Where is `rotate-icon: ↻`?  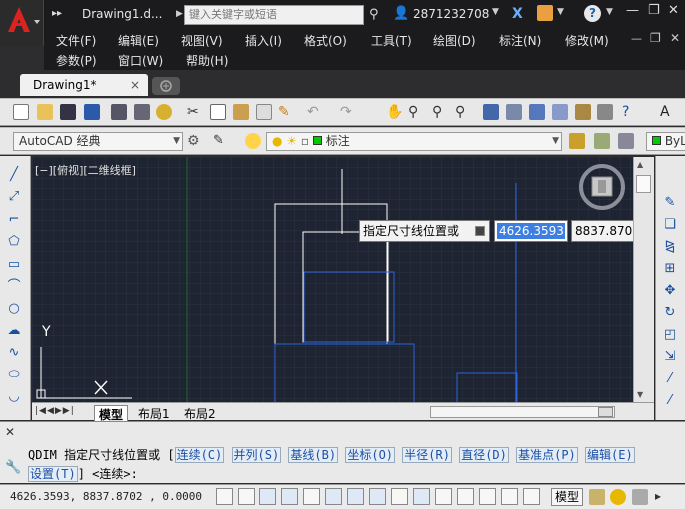
rotate-icon: ↻ is located at coordinates (670, 313).